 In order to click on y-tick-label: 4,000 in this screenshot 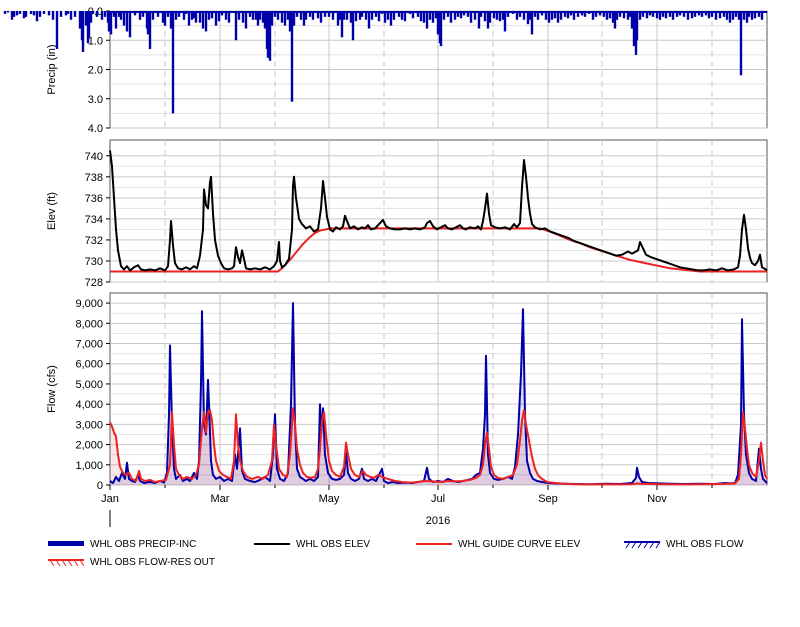, I will do `click(89, 405)`.